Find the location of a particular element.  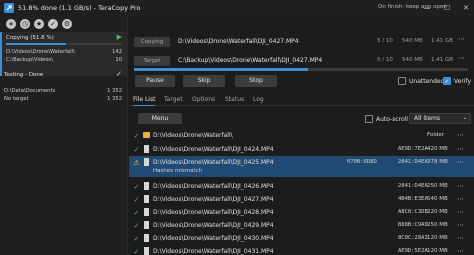

filter-select: All items ⌄ is located at coordinates (440, 118).